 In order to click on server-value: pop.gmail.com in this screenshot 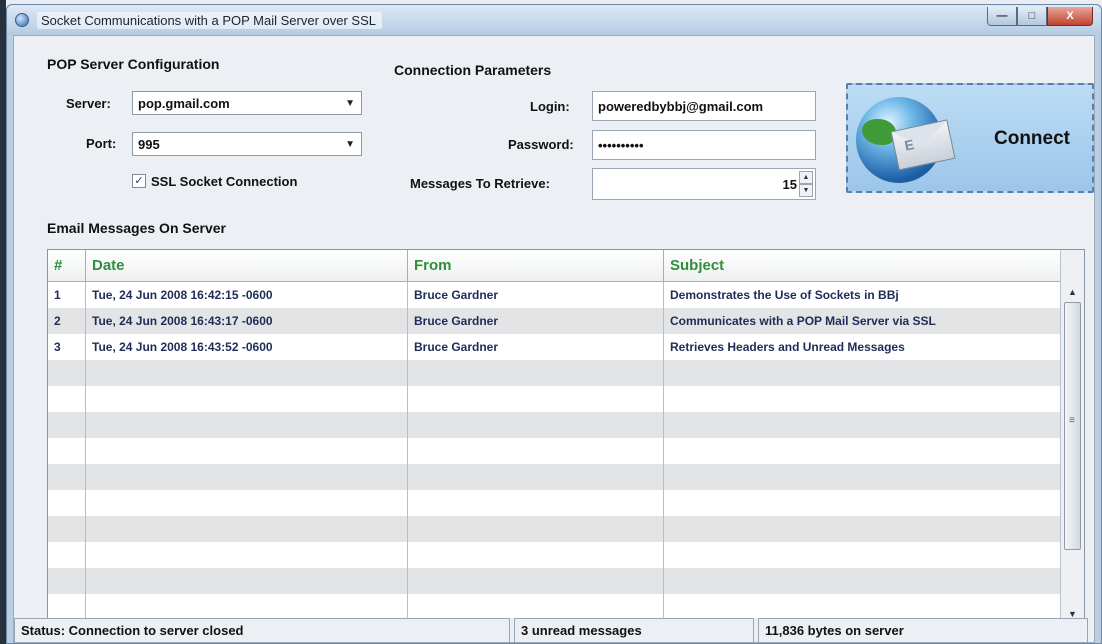, I will do `click(184, 103)`.